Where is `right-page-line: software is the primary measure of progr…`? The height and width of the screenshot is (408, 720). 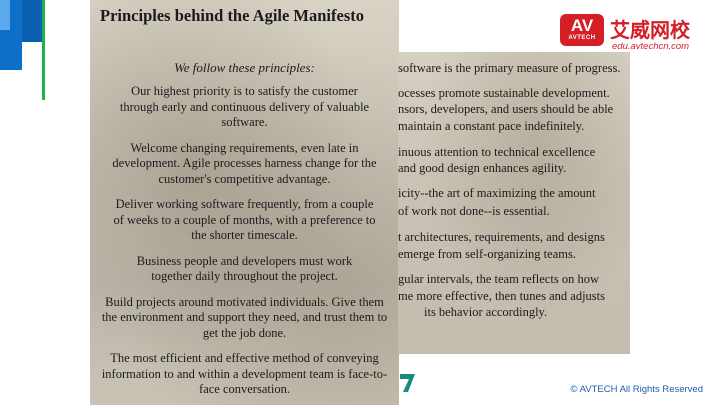
right-page-line: software is the primary measure of progr… is located at coordinates (509, 68).